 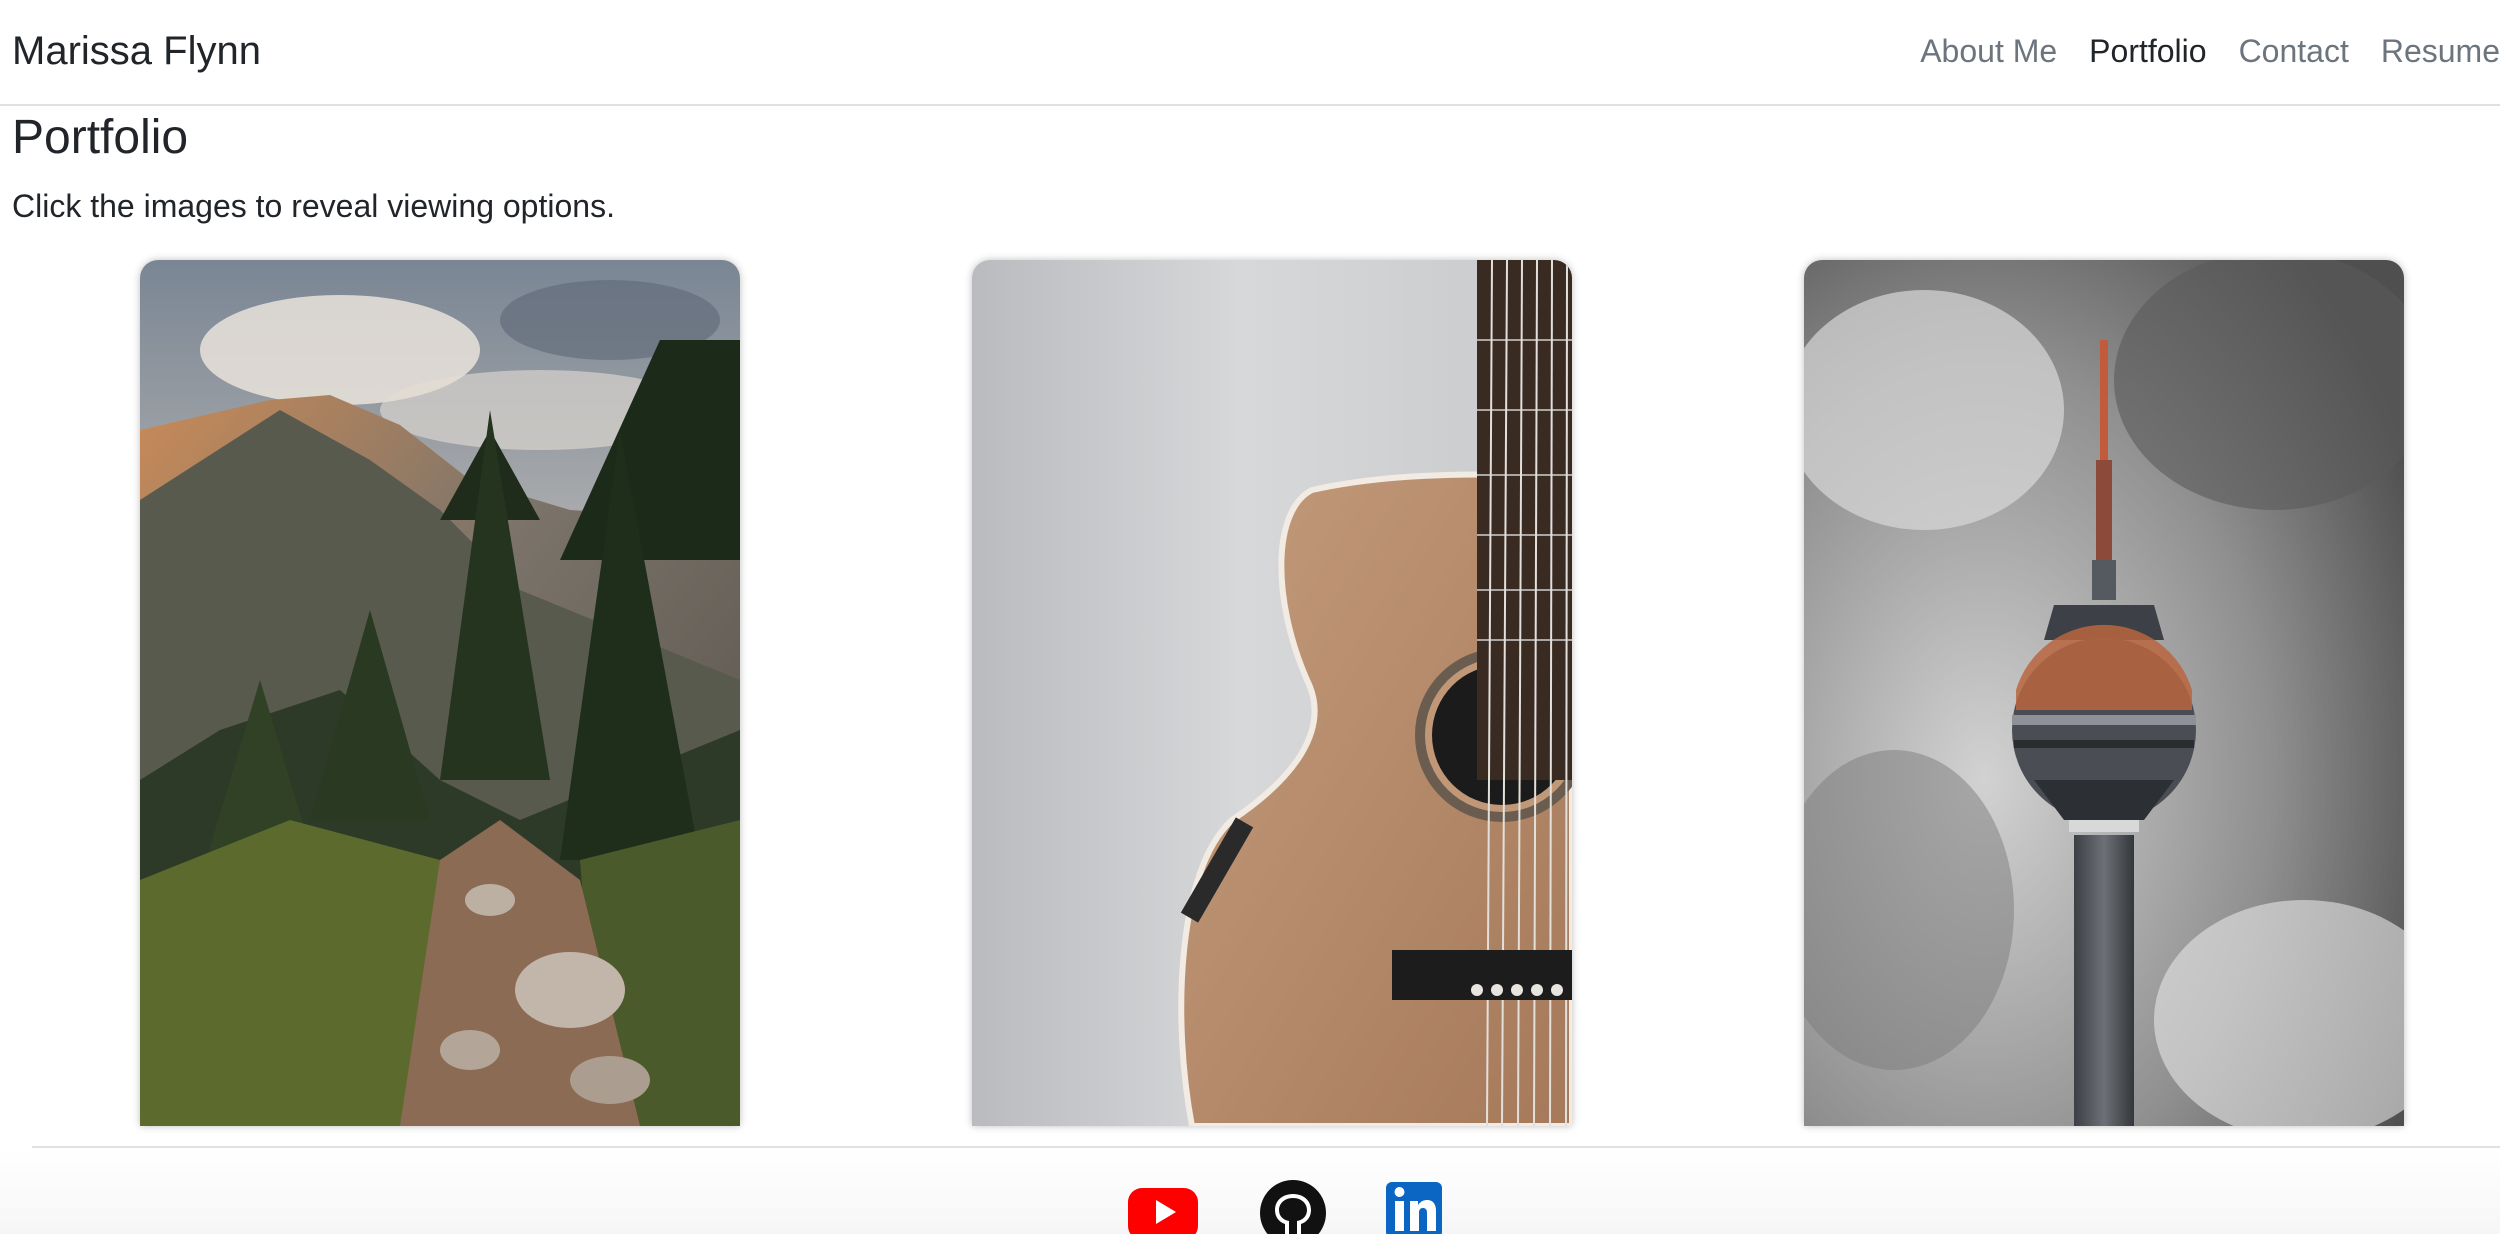 What do you see at coordinates (1293, 1206) in the screenshot?
I see `github-icon` at bounding box center [1293, 1206].